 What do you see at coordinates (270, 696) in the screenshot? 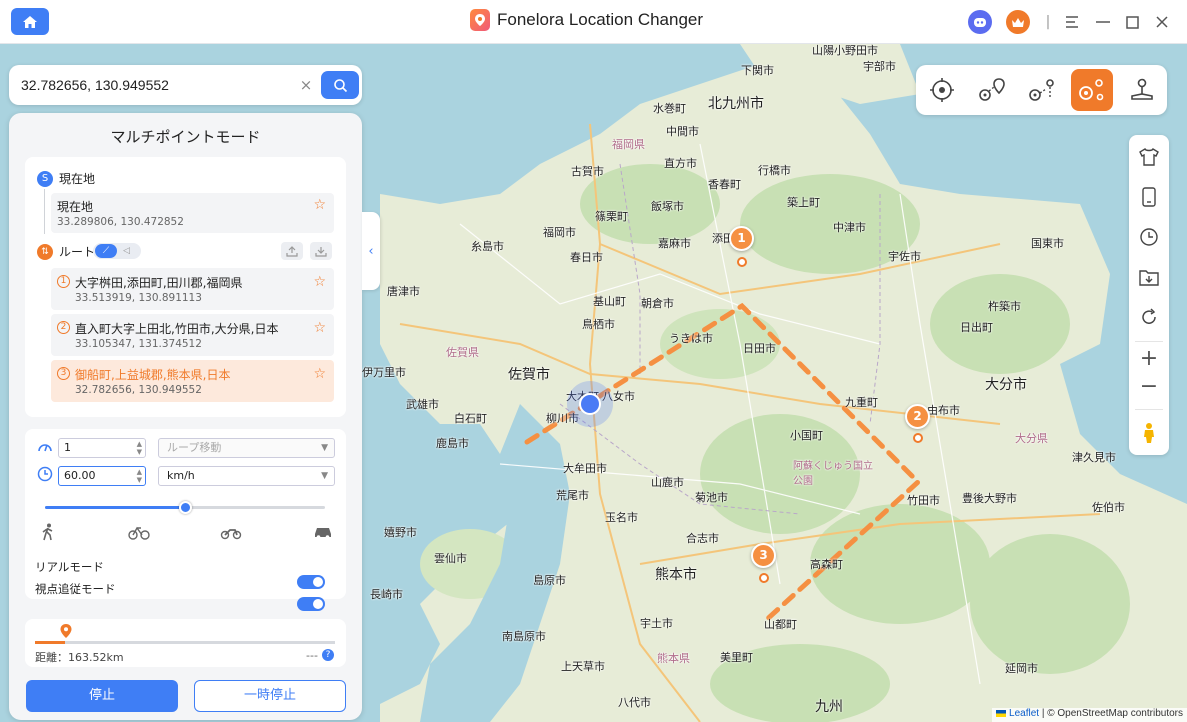
I see `pause-button: 一時停止` at bounding box center [270, 696].